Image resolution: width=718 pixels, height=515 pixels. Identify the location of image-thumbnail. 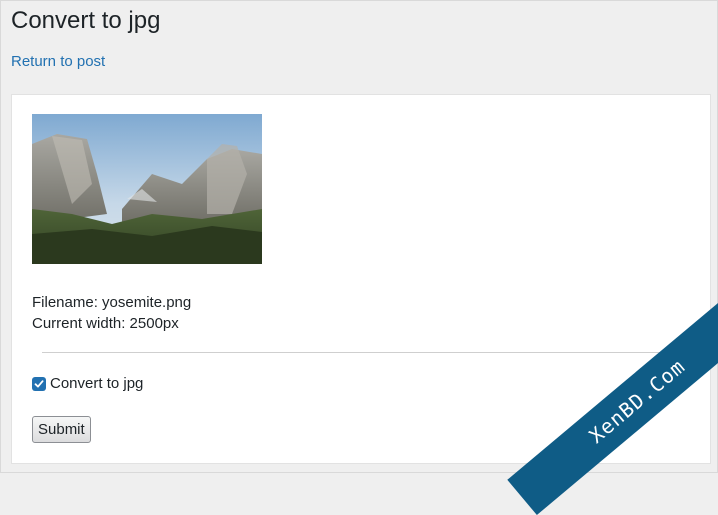
(147, 189).